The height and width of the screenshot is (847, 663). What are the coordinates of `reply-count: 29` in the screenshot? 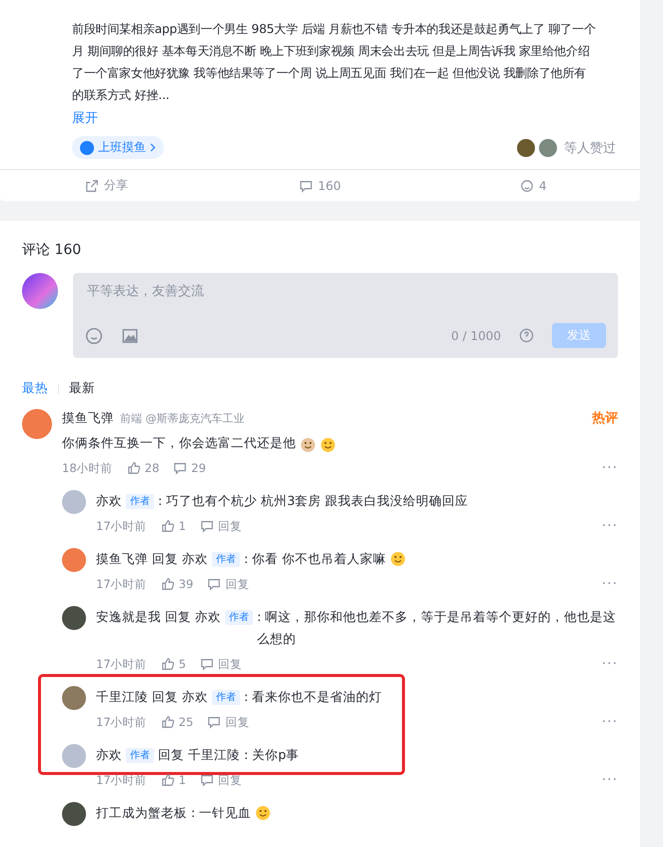 It's located at (198, 468).